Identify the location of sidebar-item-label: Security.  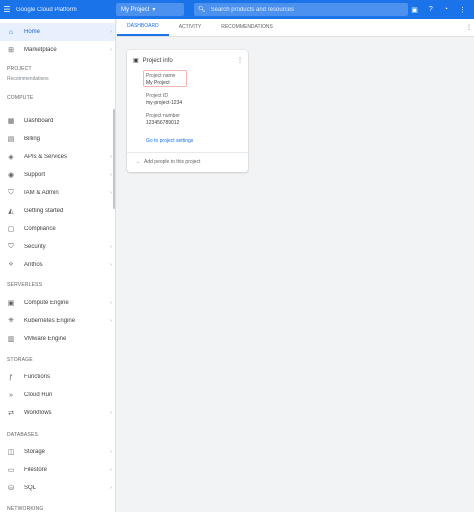
(35, 247).